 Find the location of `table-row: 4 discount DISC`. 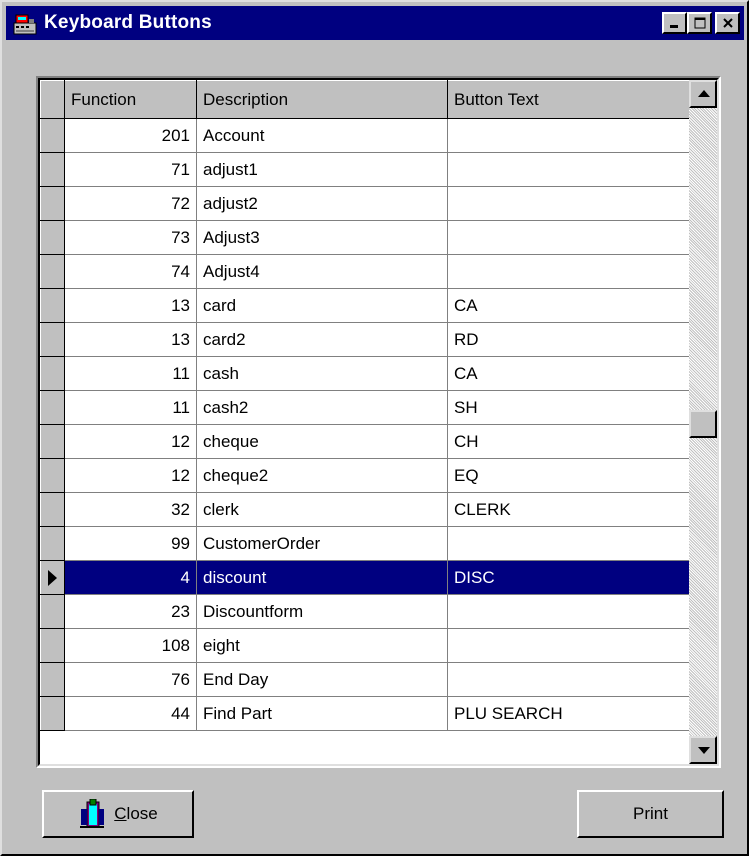

table-row: 4 discount DISC is located at coordinates (368, 577).